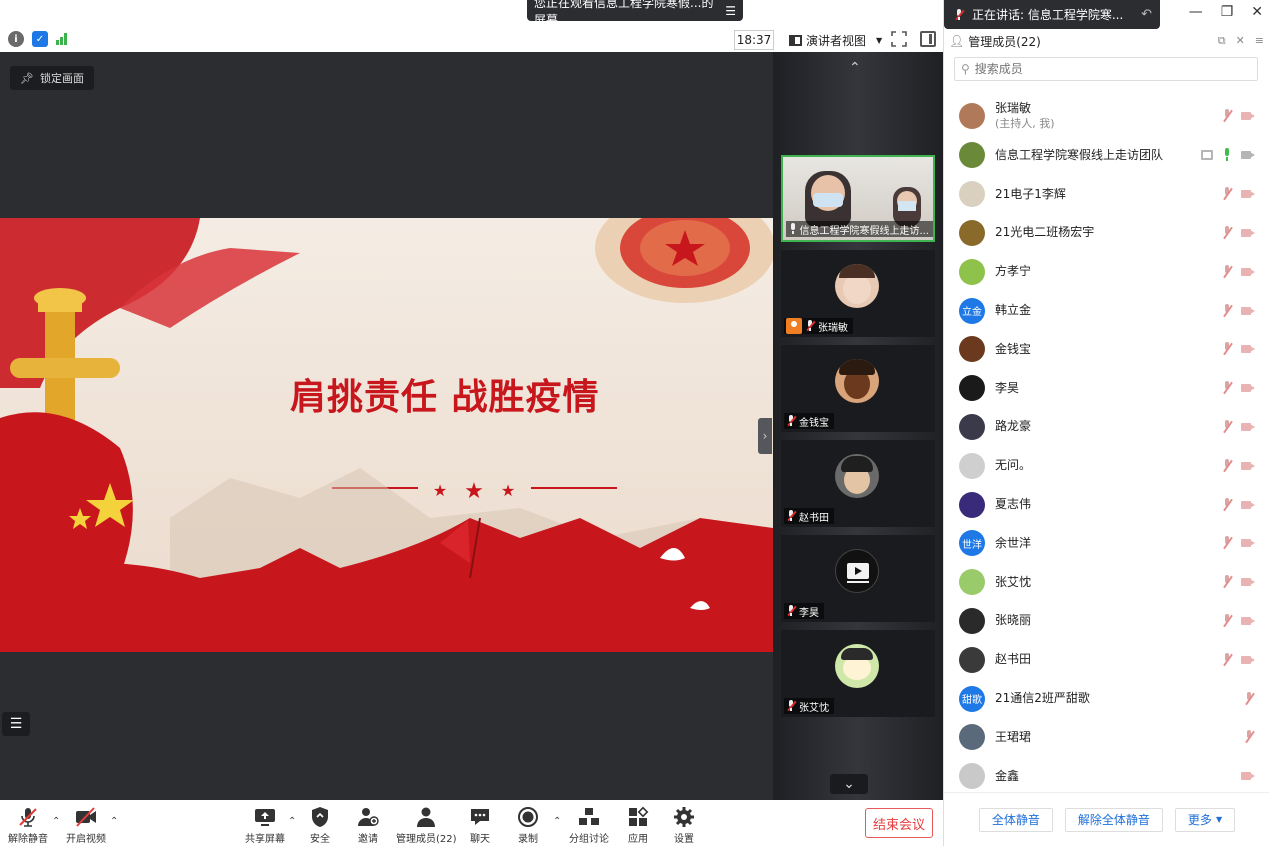 The width and height of the screenshot is (1269, 846). What do you see at coordinates (86, 825) in the screenshot?
I see `start-video-button: 开启视频` at bounding box center [86, 825].